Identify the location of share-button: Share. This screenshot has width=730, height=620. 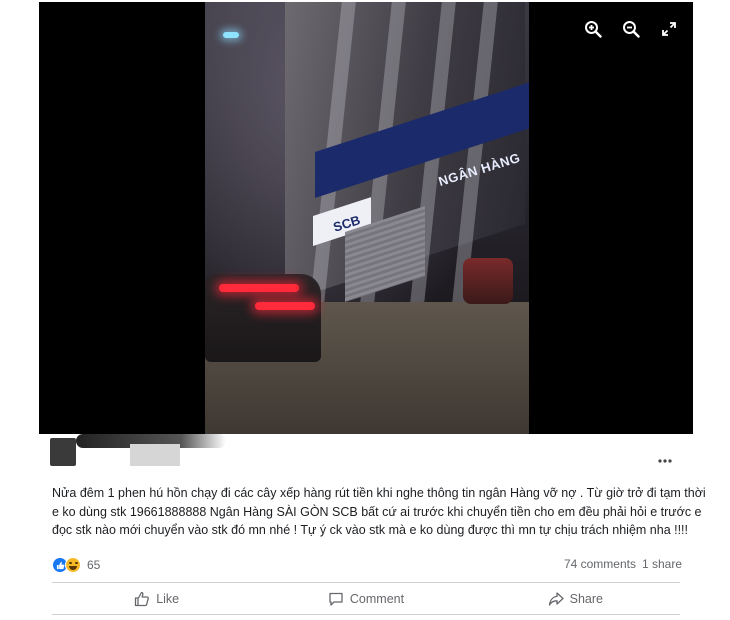
(575, 598).